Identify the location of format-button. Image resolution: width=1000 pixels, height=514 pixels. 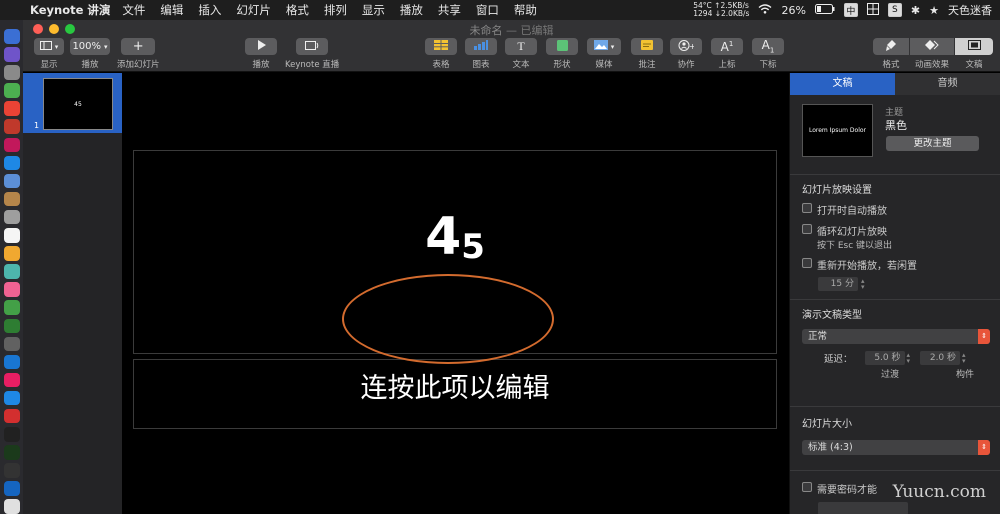
(891, 46).